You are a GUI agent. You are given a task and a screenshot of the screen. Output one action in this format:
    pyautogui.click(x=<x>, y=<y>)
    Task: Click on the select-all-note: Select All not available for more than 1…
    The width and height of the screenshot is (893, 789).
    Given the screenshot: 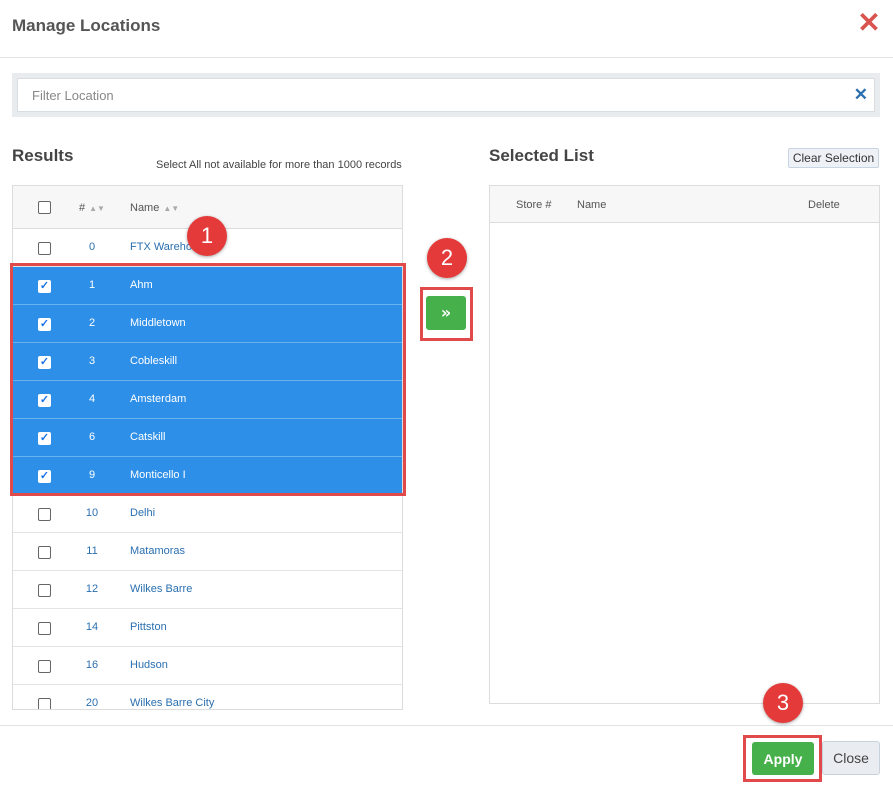 What is the action you would take?
    pyautogui.click(x=279, y=165)
    